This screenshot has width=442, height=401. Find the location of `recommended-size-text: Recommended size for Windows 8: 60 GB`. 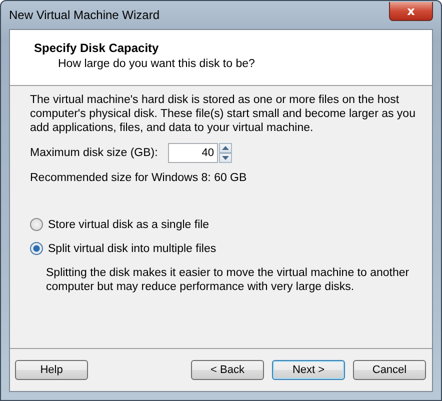

recommended-size-text: Recommended size for Windows 8: 60 GB is located at coordinates (138, 178).